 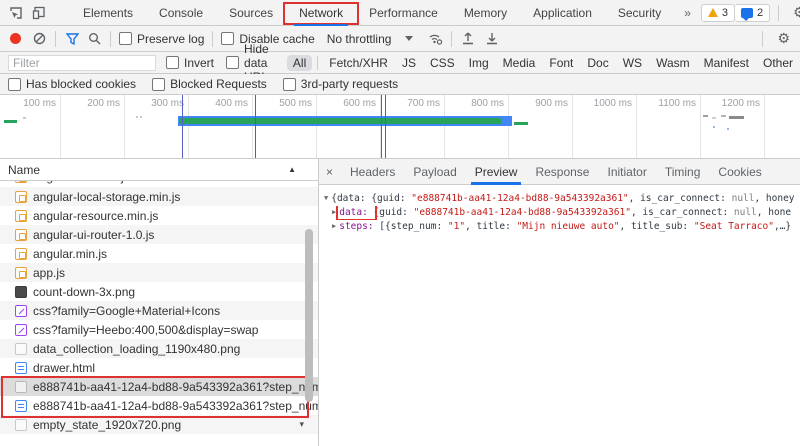 What do you see at coordinates (24, 170) in the screenshot?
I see `name-column-header: Name` at bounding box center [24, 170].